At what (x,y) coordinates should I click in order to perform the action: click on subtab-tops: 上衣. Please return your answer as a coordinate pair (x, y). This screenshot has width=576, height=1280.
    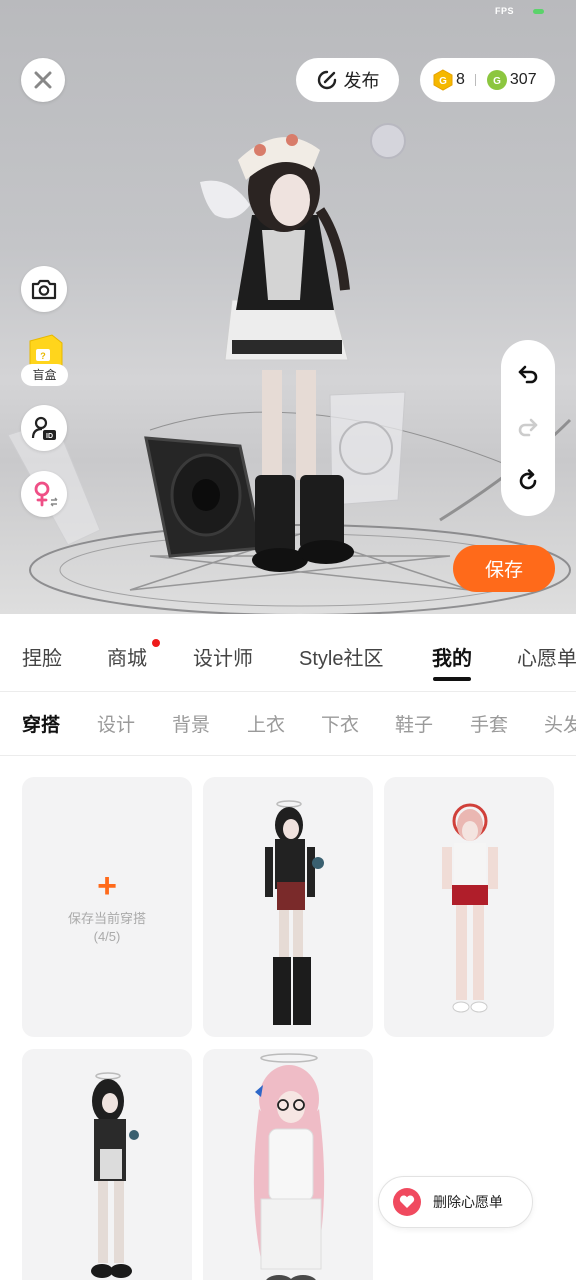
    Looking at the image, I should click on (266, 723).